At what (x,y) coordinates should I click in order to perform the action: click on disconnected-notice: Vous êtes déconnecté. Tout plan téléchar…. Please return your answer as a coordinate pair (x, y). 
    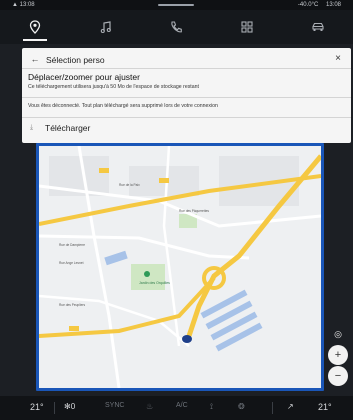
    Looking at the image, I should click on (123, 106).